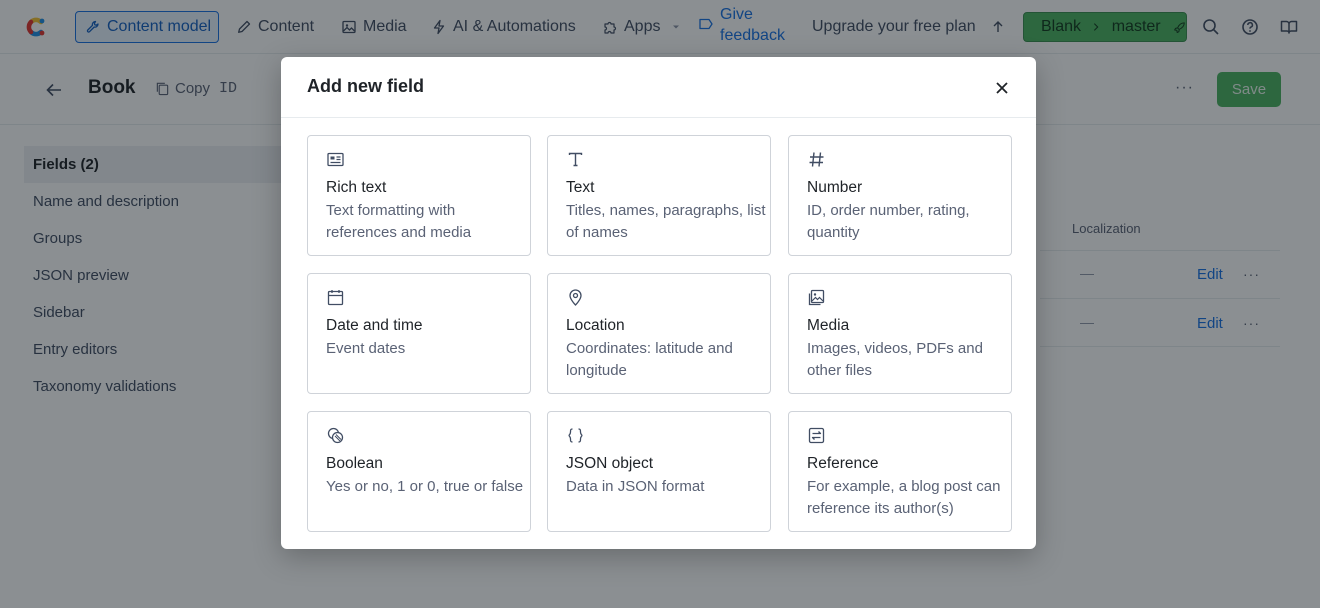 Image resolution: width=1320 pixels, height=608 pixels. I want to click on number-icon, so click(816, 159).